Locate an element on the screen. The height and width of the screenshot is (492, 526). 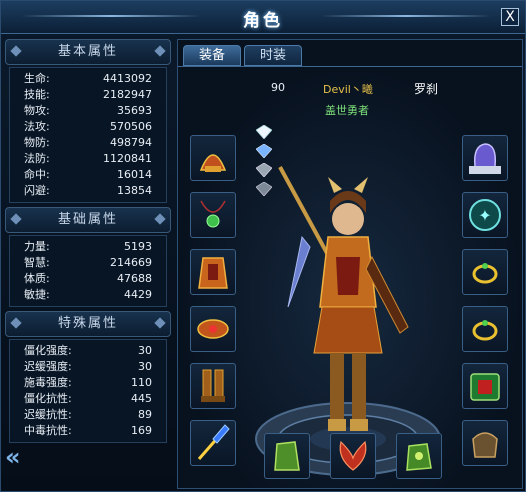
blue-gem-icon is located at coordinates (264, 151).